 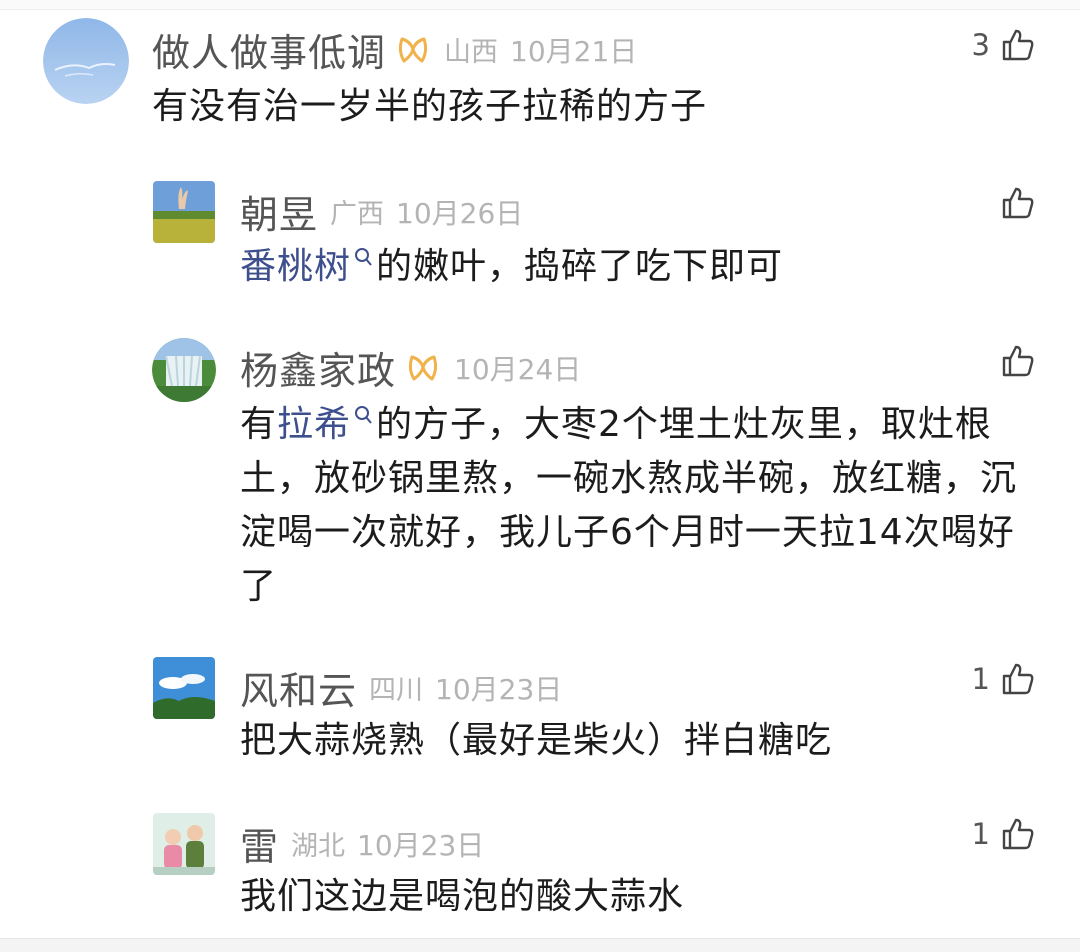 What do you see at coordinates (980, 45) in the screenshot?
I see `like-count: 3` at bounding box center [980, 45].